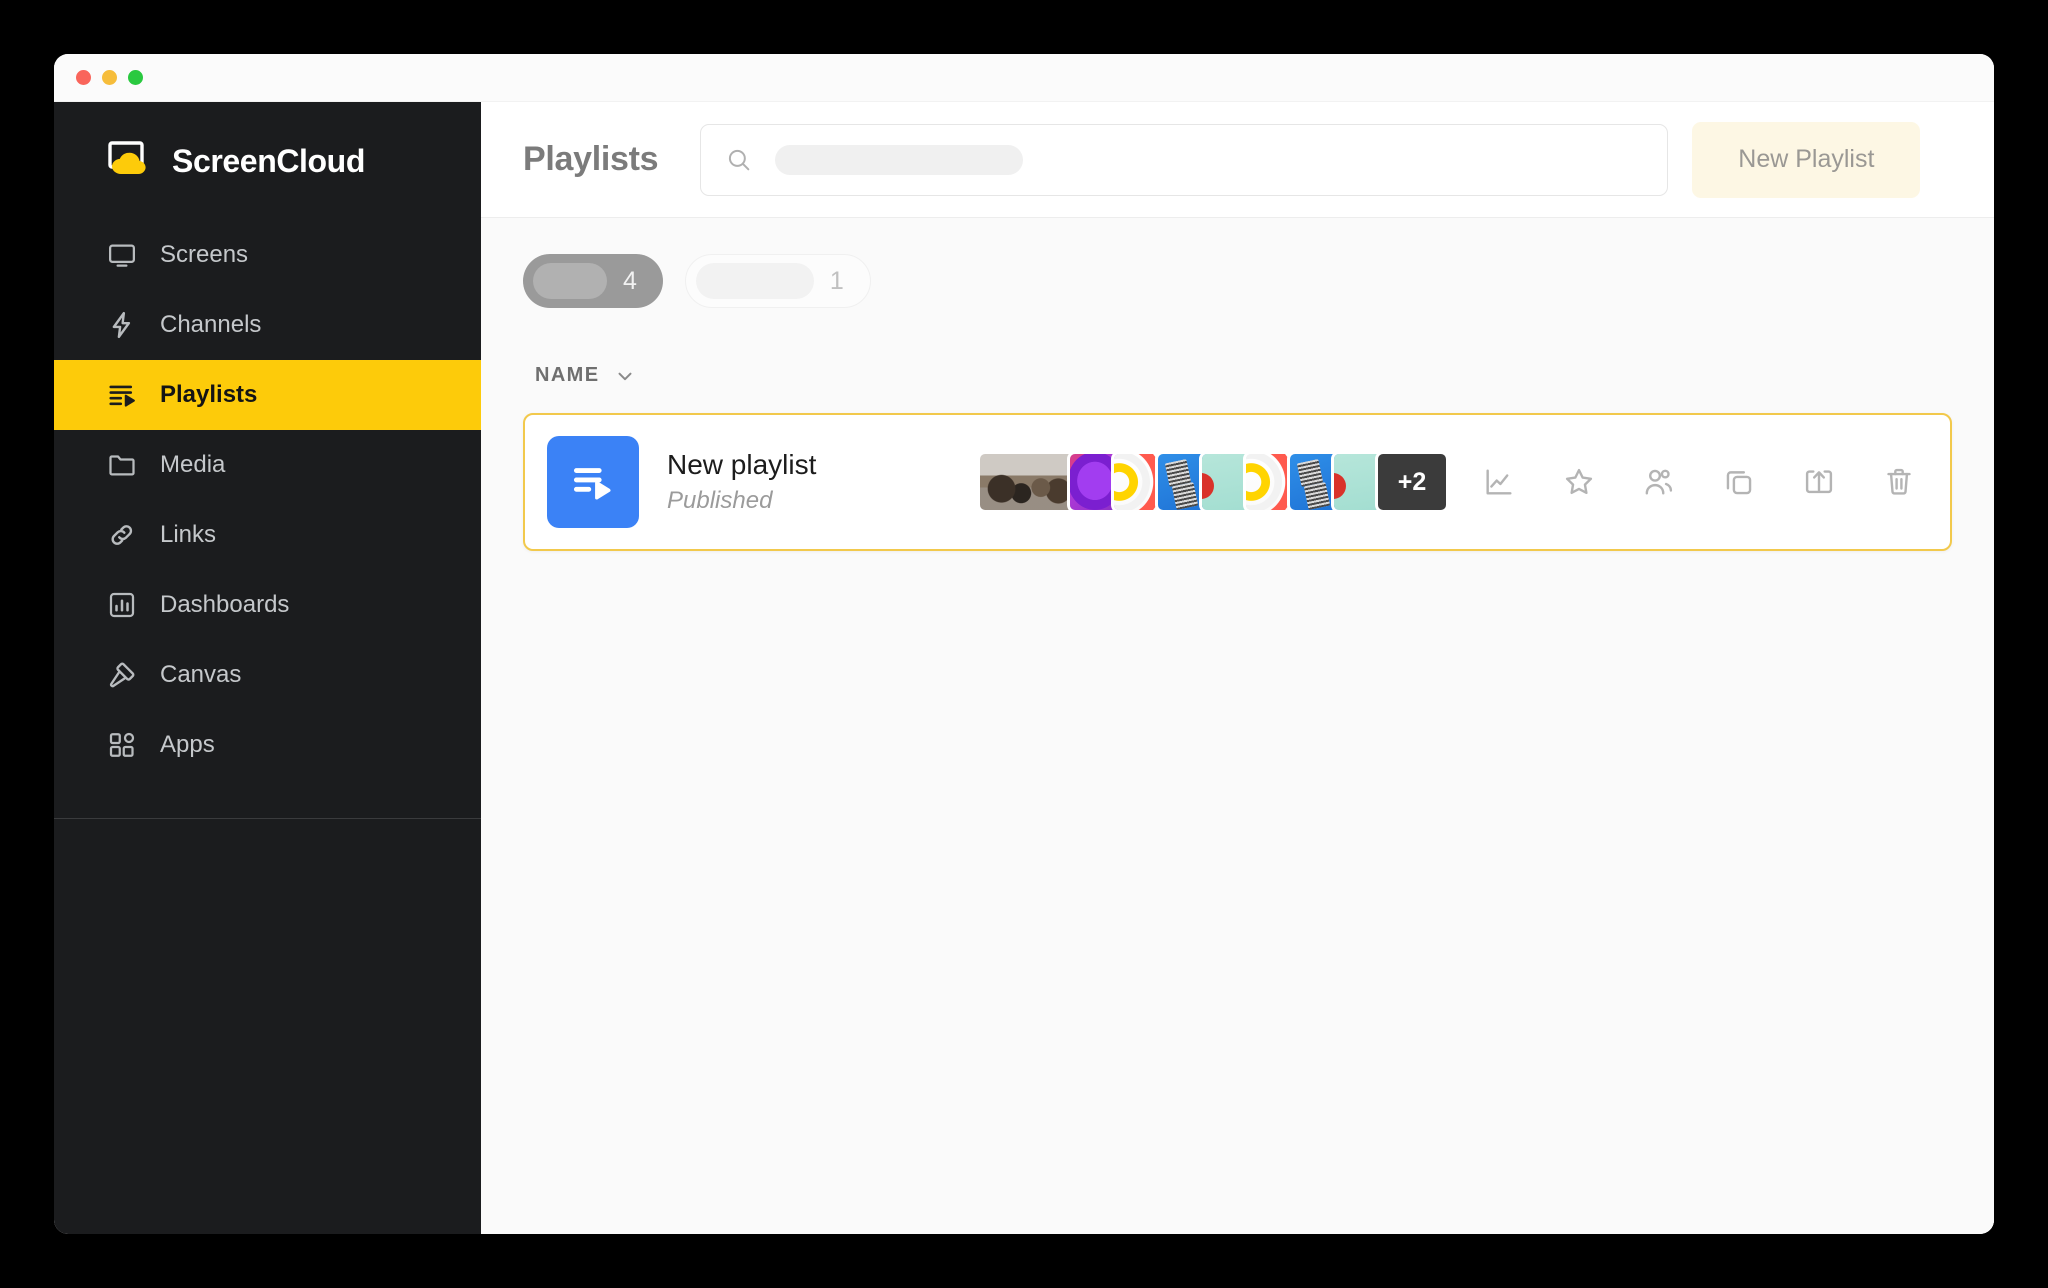  Describe the element at coordinates (201, 674) in the screenshot. I see `sidebar-item-label: Canvas` at that location.